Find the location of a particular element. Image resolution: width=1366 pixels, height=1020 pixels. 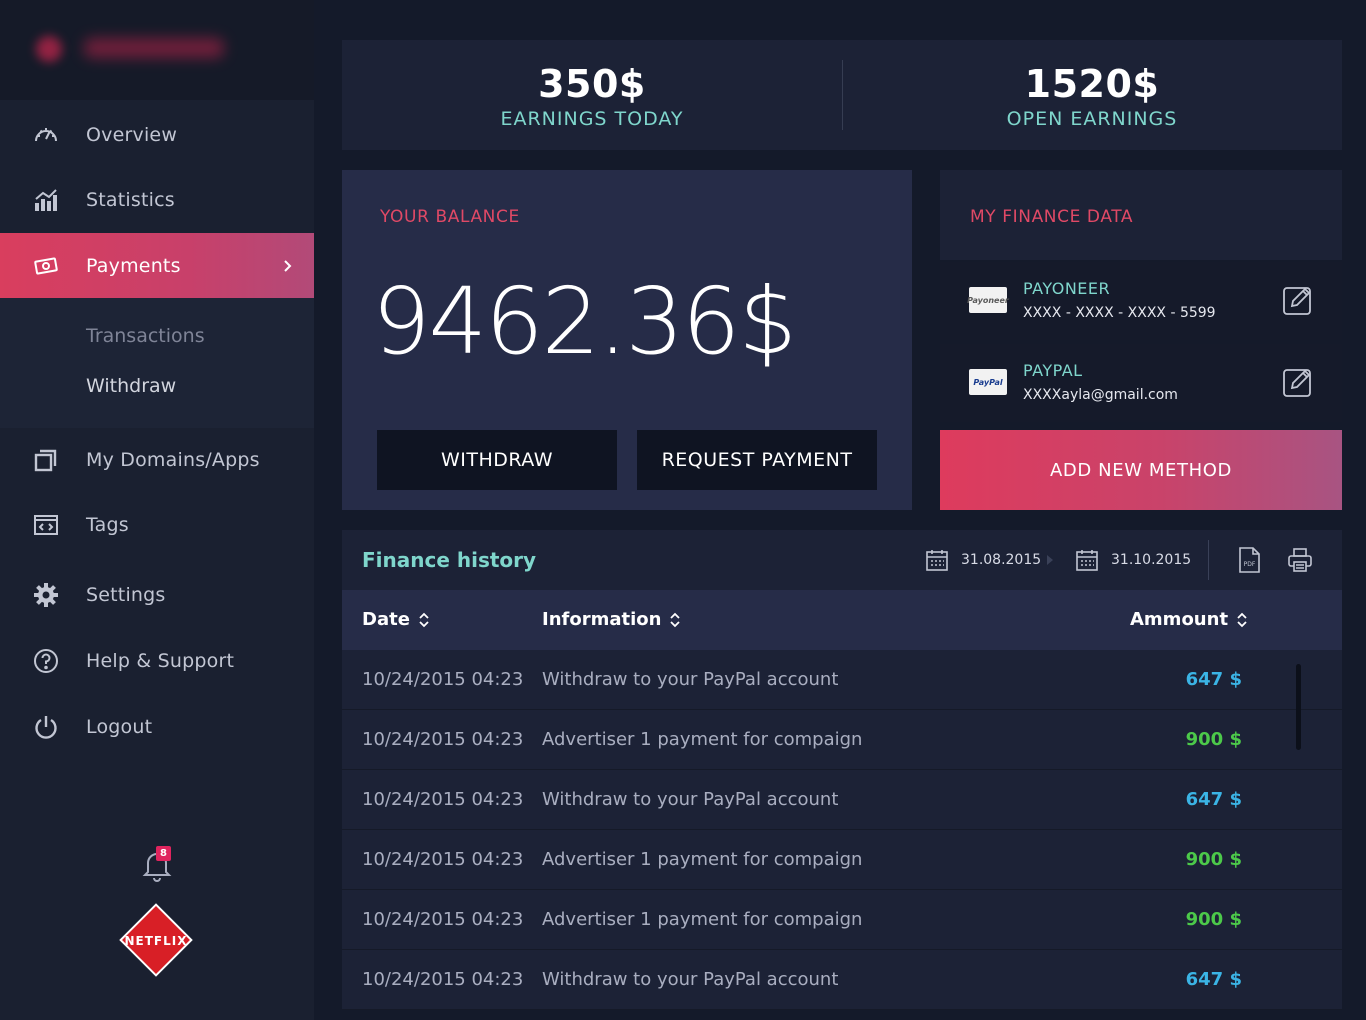

stat-open-earnings: 1520$ OPEN EARNINGS is located at coordinates (1092, 95).